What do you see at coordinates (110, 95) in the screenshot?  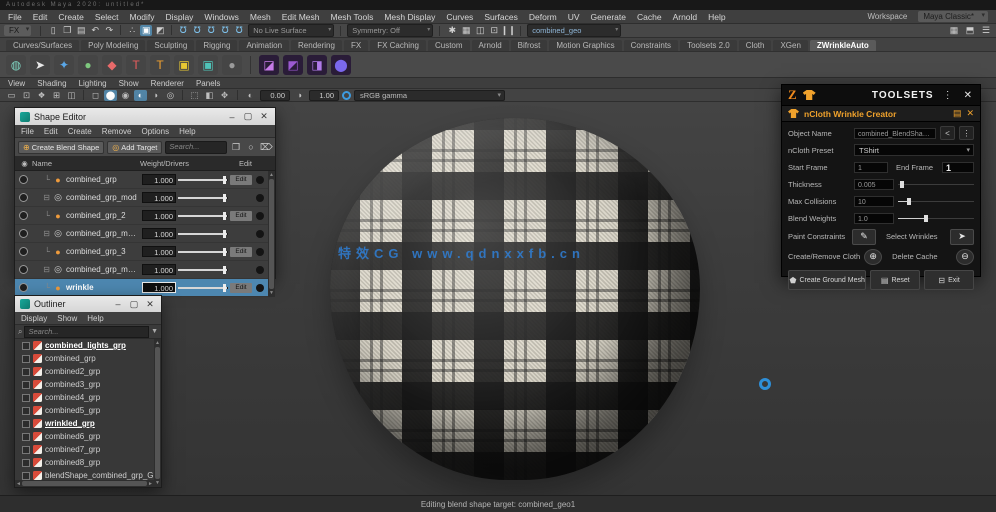 I see `shaded-icon: ⬤` at bounding box center [110, 95].